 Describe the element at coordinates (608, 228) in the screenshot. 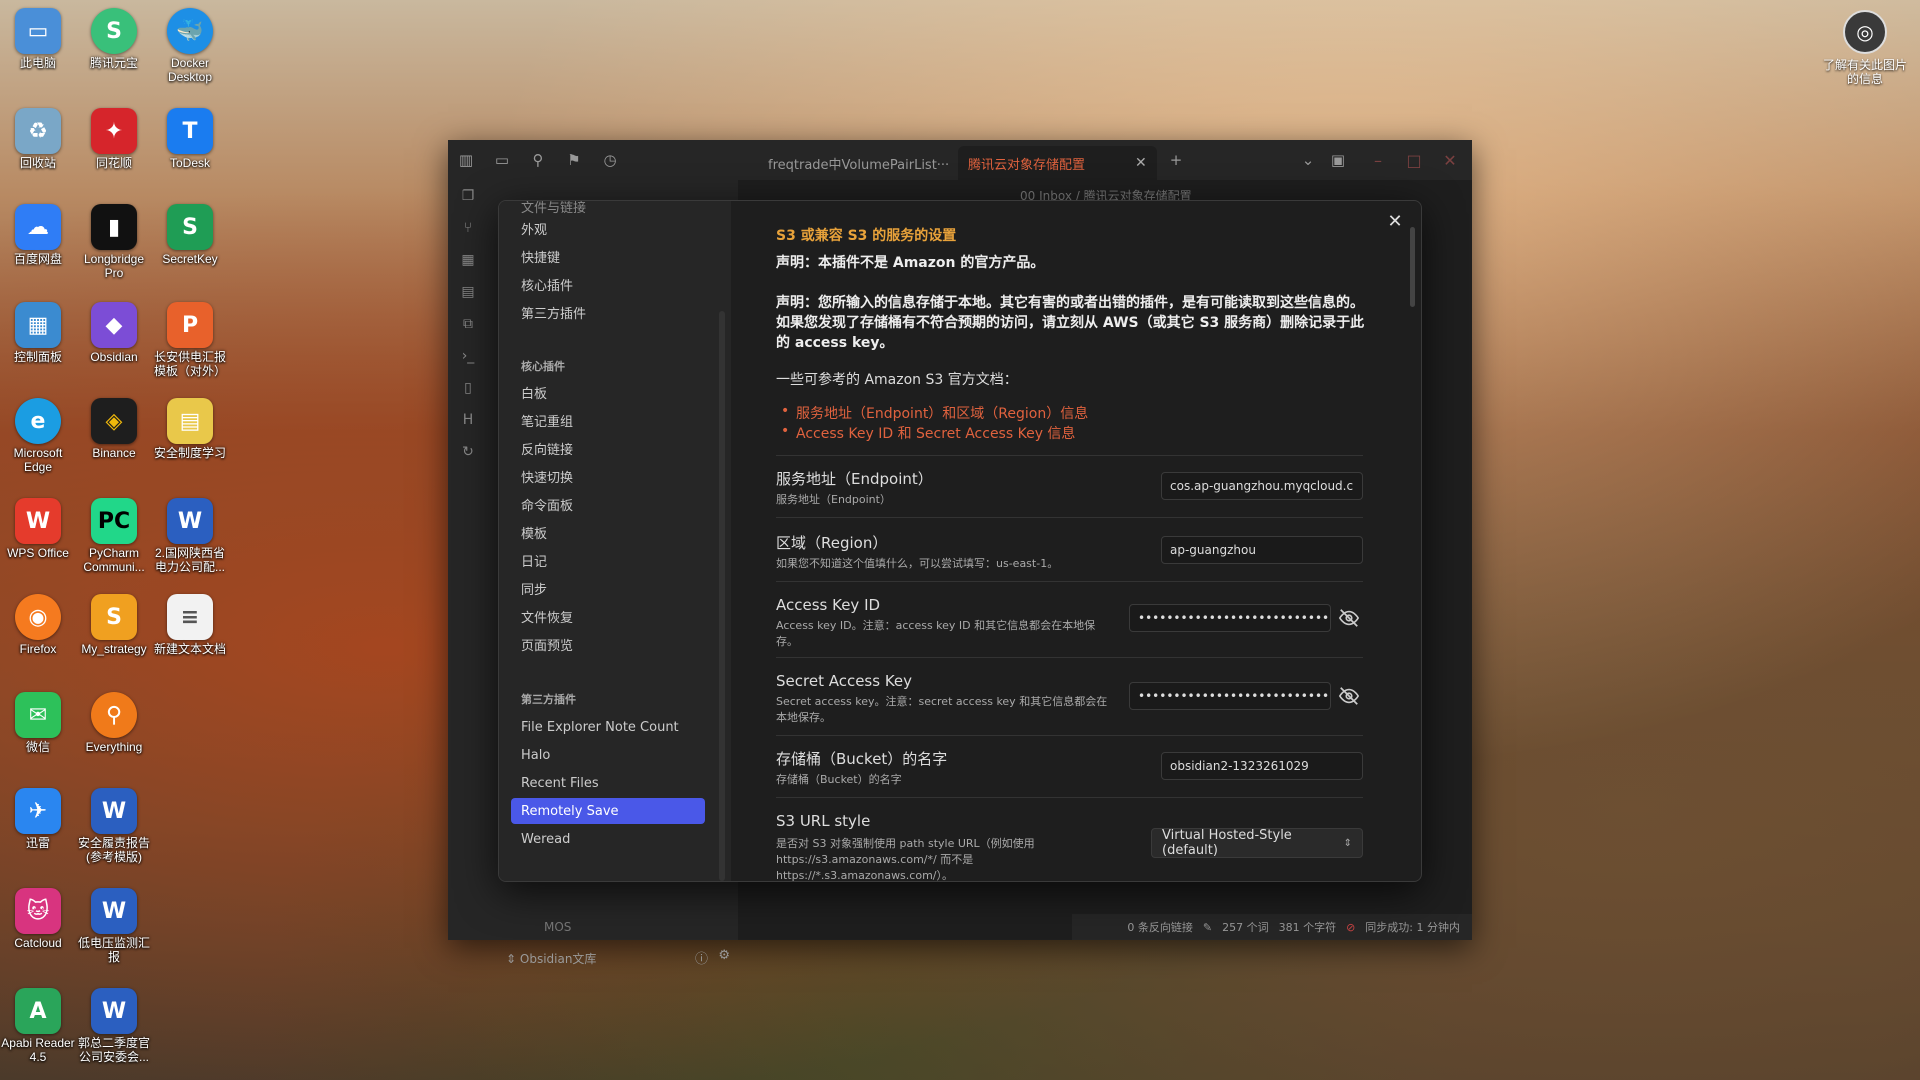

I see `sidebar-item-appearance: 外观` at that location.